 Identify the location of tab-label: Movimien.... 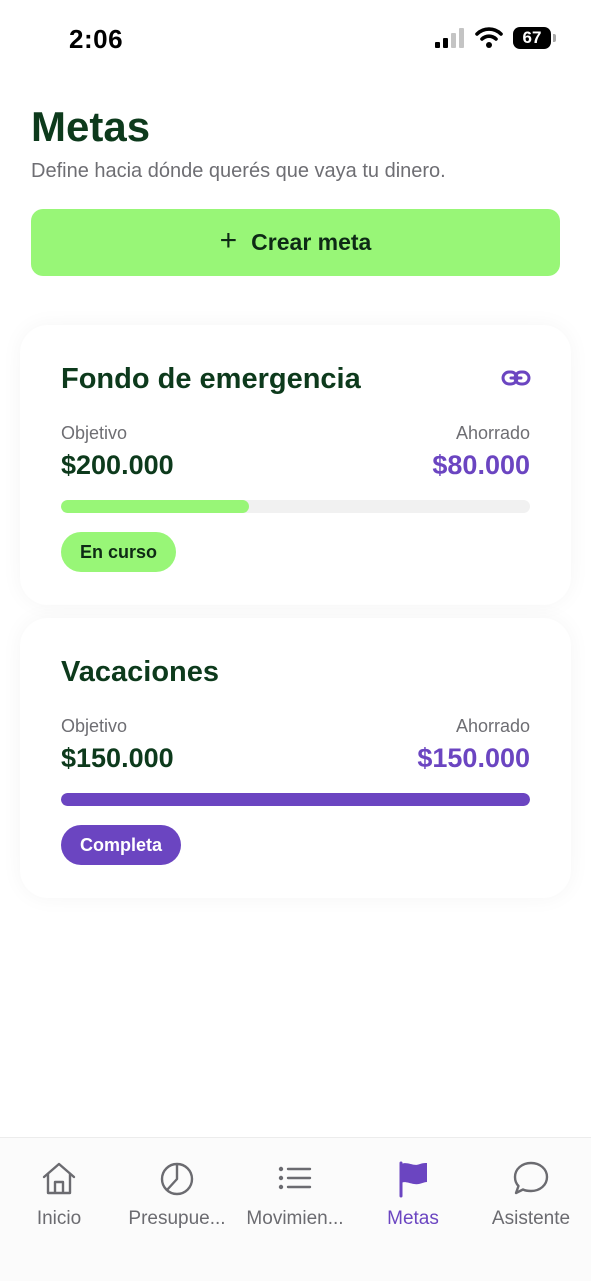
(295, 1218).